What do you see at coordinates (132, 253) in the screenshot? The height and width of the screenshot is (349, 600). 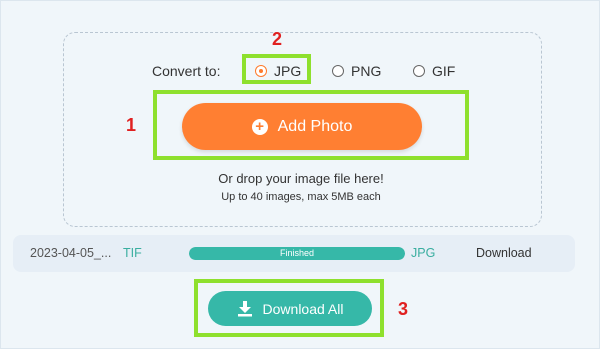 I see `source-format: TIF` at bounding box center [132, 253].